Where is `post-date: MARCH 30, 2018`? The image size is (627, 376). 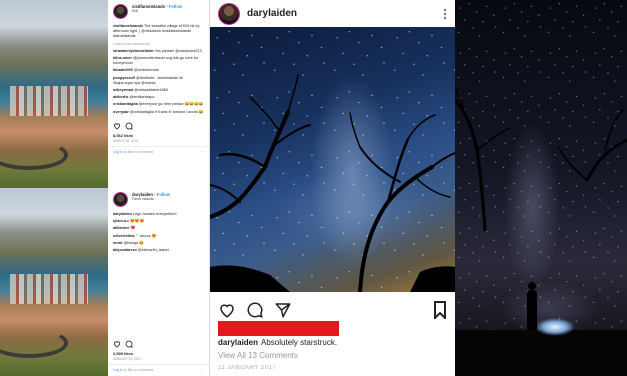 post-date: MARCH 30, 2018 is located at coordinates (125, 140).